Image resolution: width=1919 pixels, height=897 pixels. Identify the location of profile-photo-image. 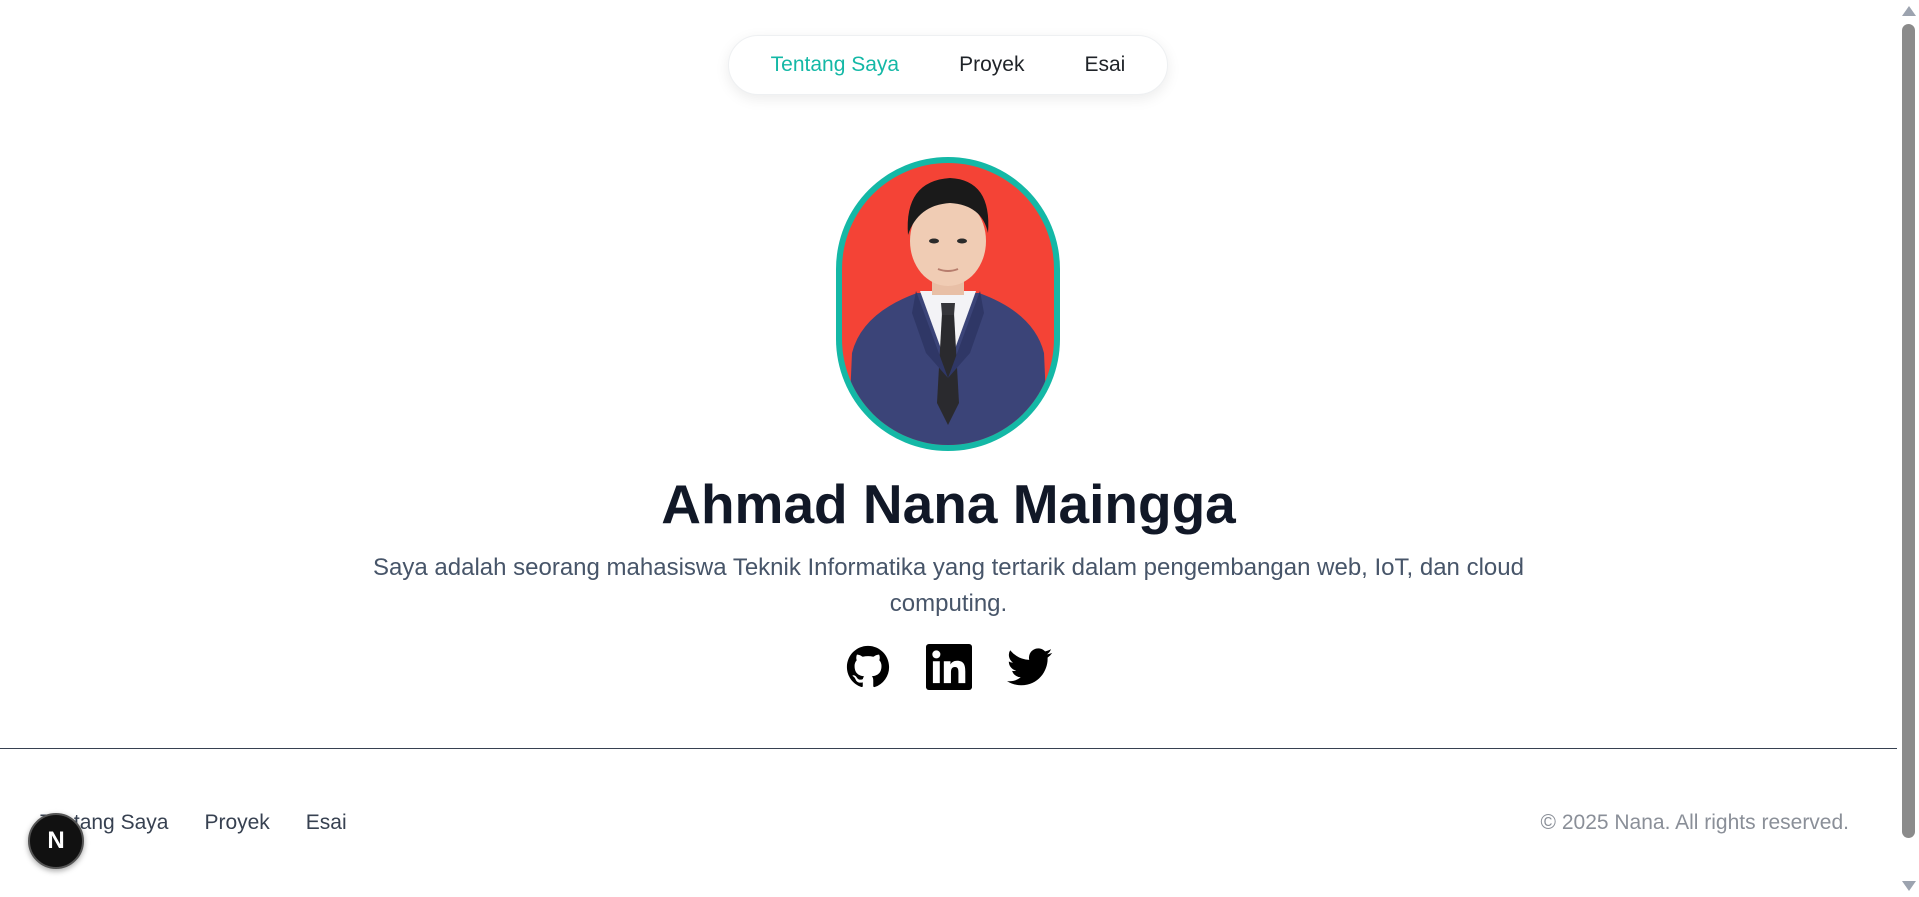
(948, 304).